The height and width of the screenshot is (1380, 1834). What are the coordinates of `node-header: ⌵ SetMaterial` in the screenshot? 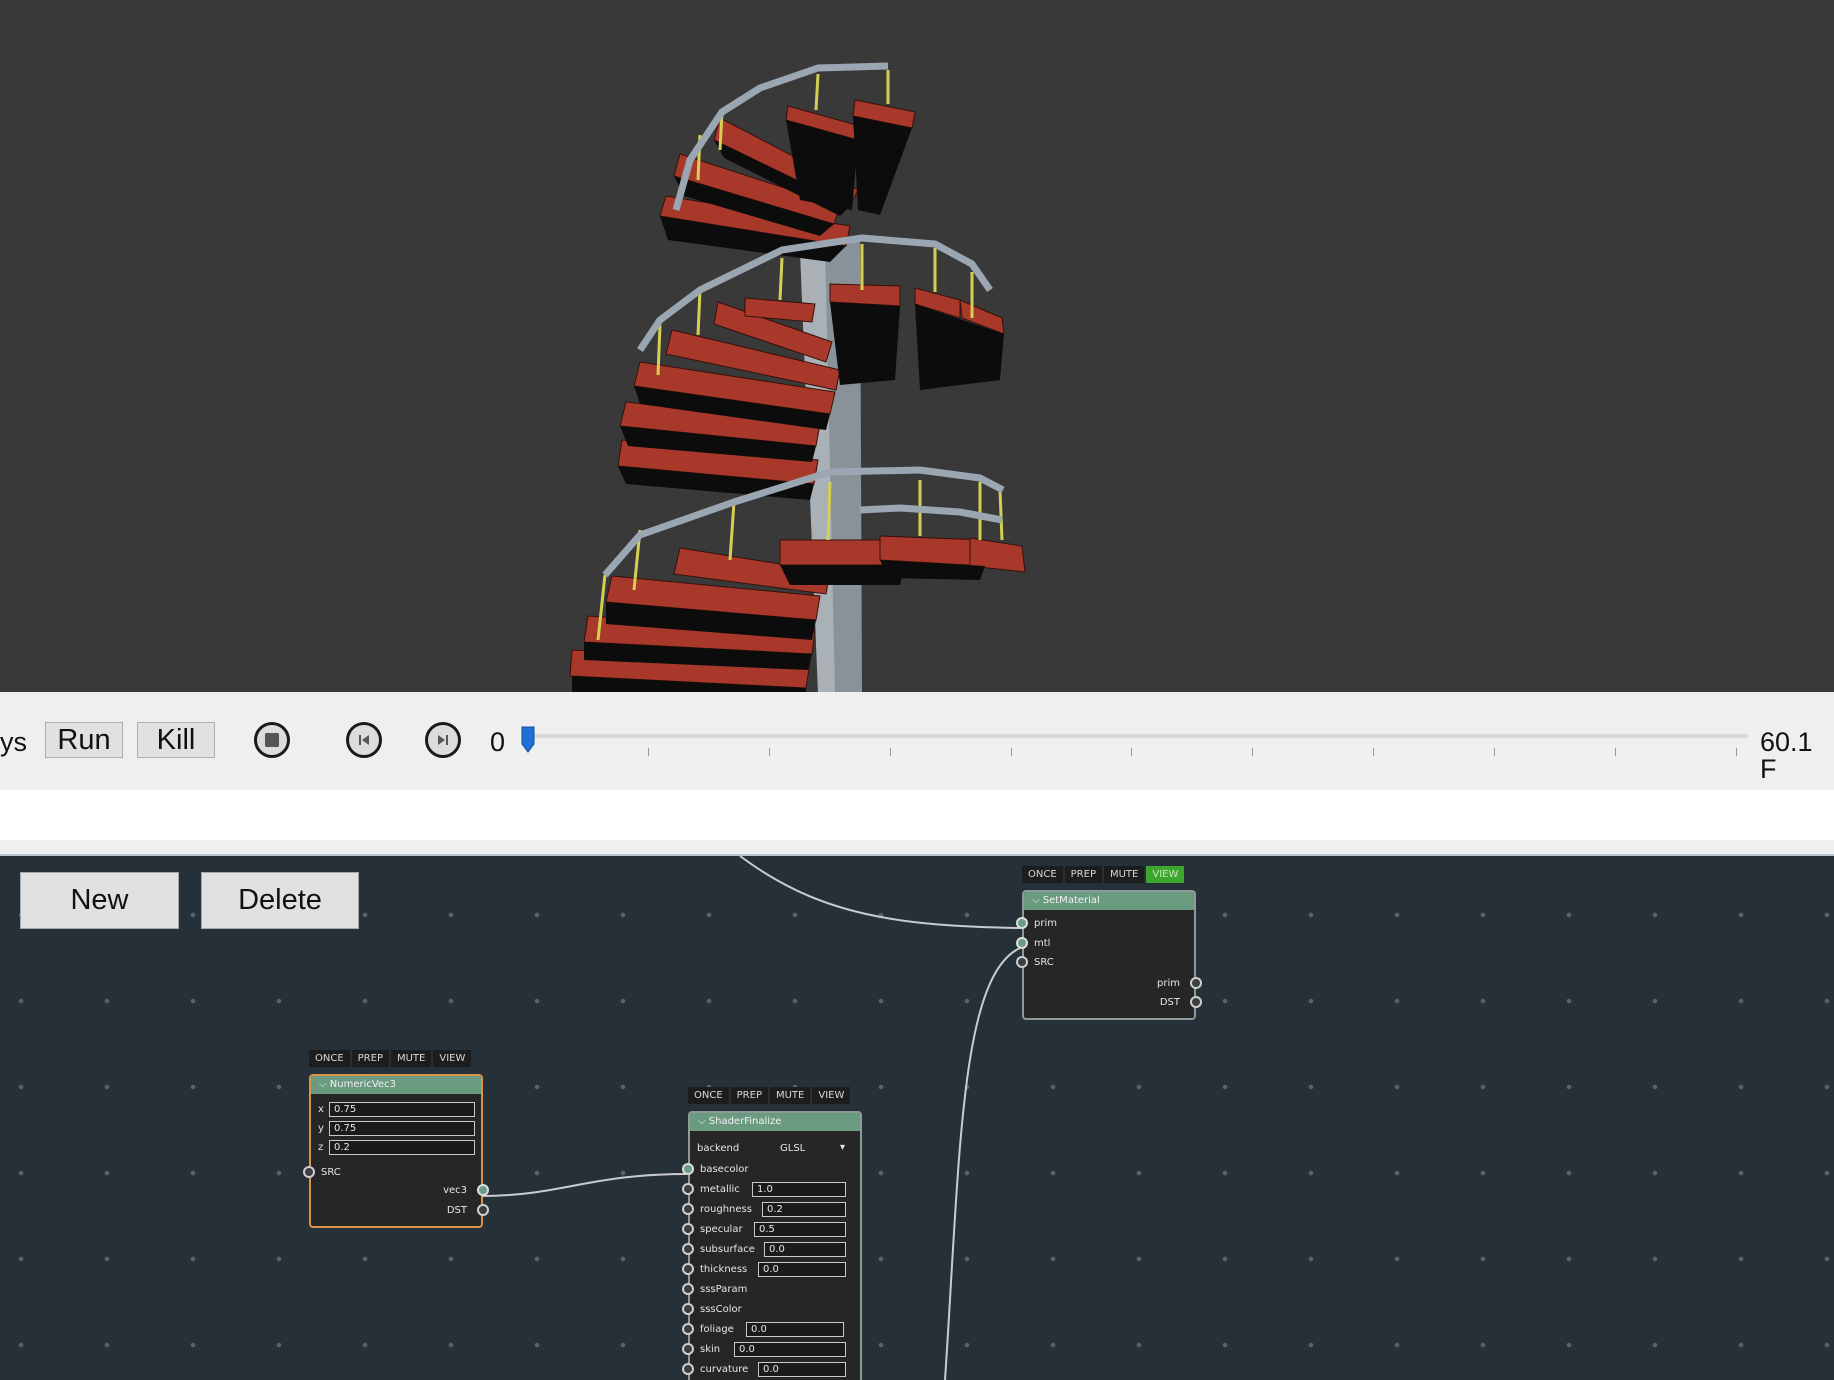 It's located at (1109, 901).